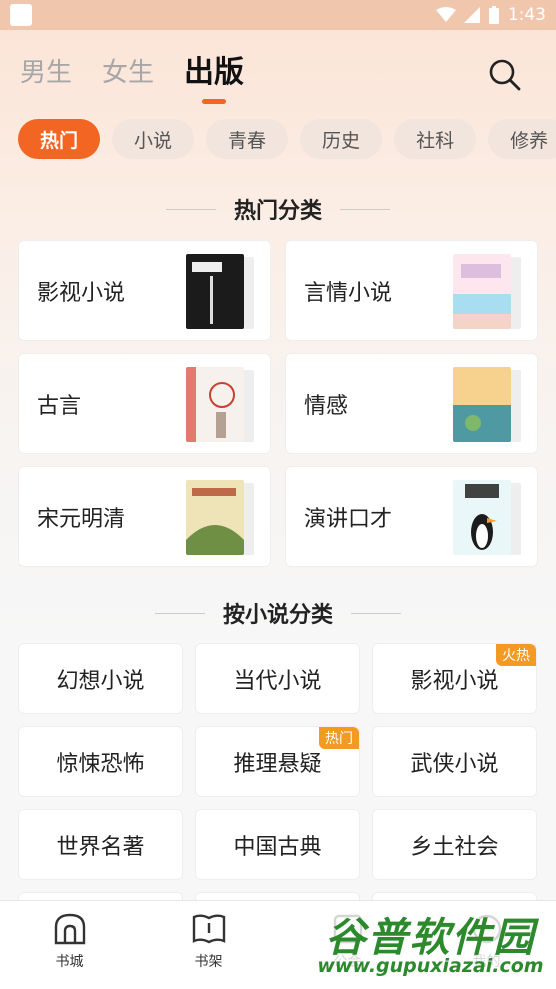 The width and height of the screenshot is (556, 989). Describe the element at coordinates (454, 847) in the screenshot. I see `novel-card-label: 乡土社会` at that location.